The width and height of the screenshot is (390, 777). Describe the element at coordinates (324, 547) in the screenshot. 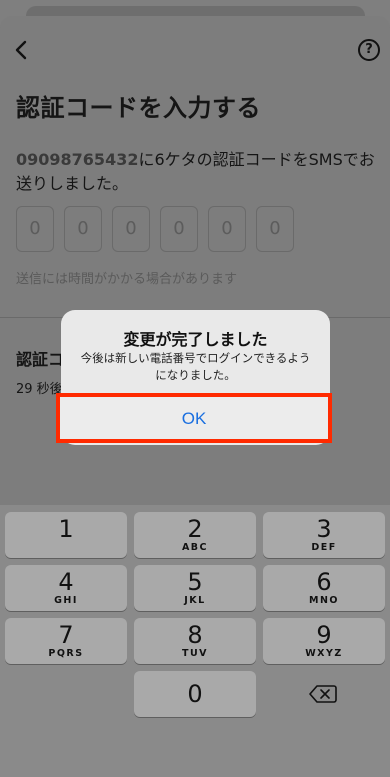

I see `key-letters: DEF` at that location.